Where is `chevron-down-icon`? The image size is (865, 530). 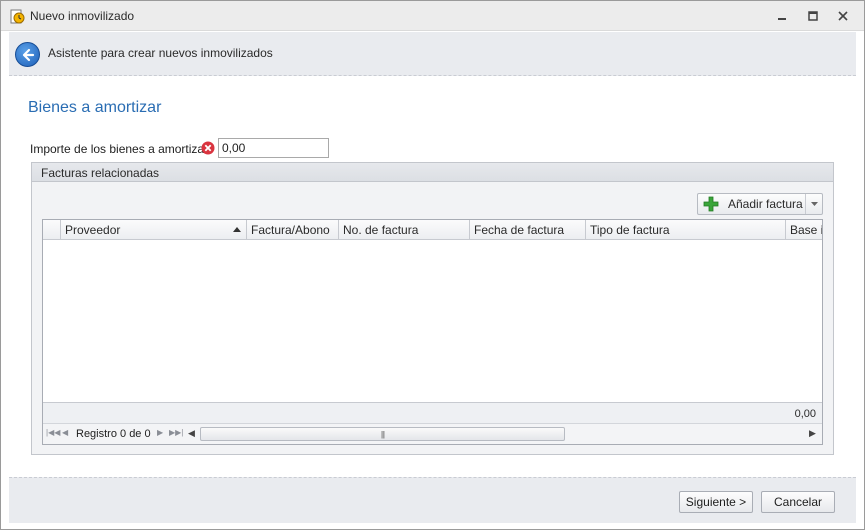 chevron-down-icon is located at coordinates (814, 203).